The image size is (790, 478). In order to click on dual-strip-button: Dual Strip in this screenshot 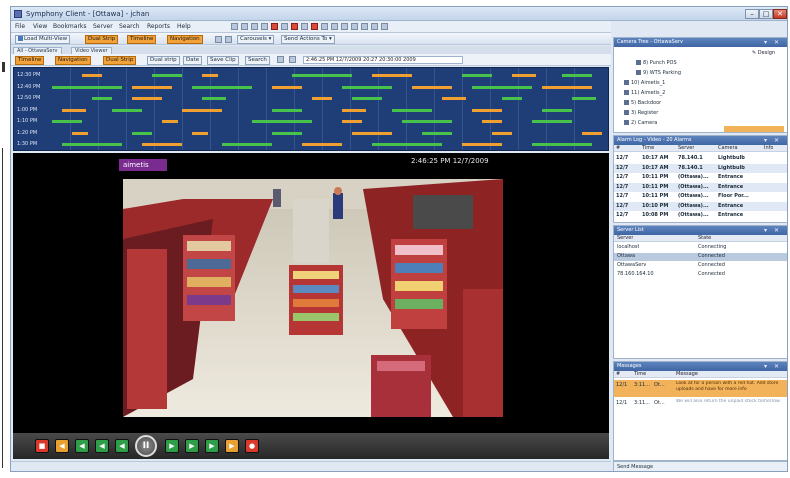, I will do `click(102, 39)`.